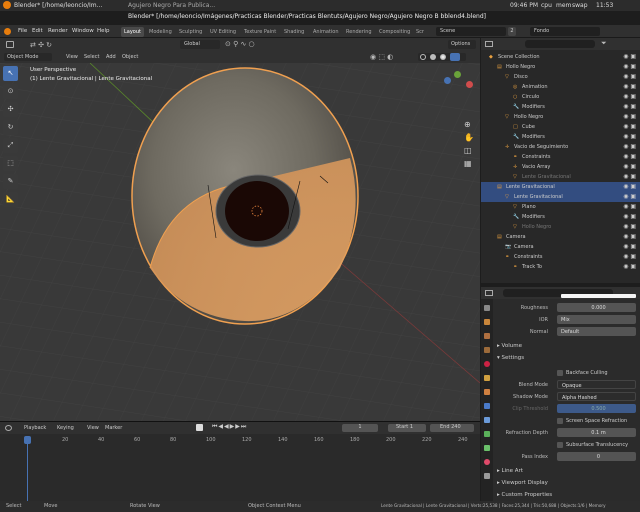  Describe the element at coordinates (200, 44) in the screenshot. I see `orientation-dropdown: Global` at that location.